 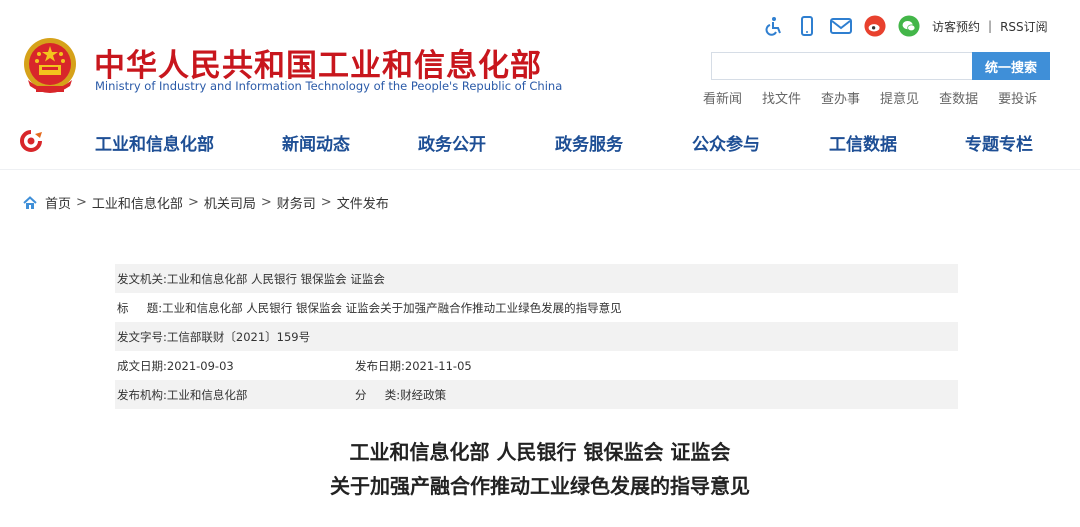 I want to click on nav-item-news: 新闻动态, so click(x=316, y=142).